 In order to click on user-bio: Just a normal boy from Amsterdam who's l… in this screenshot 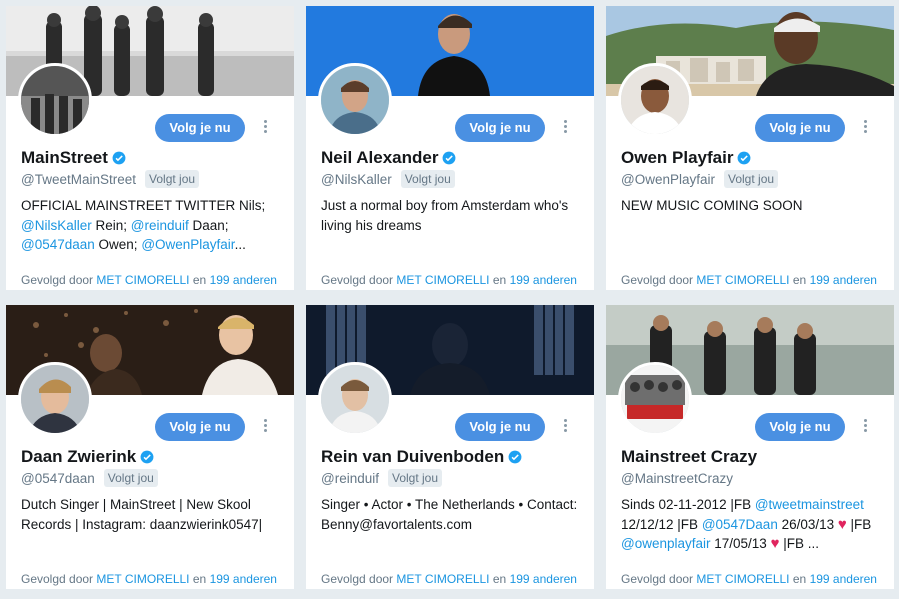, I will do `click(452, 215)`.